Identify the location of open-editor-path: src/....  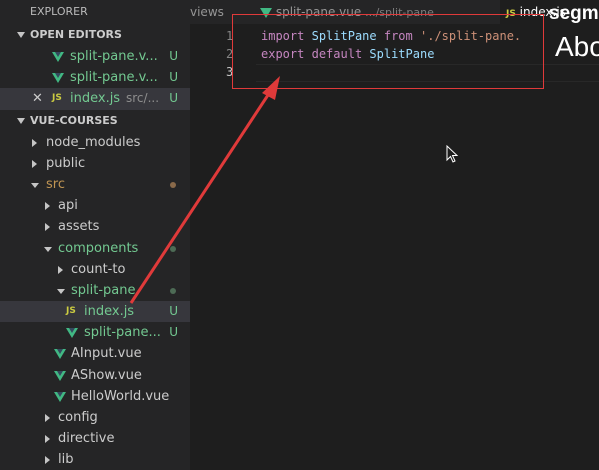
(143, 98).